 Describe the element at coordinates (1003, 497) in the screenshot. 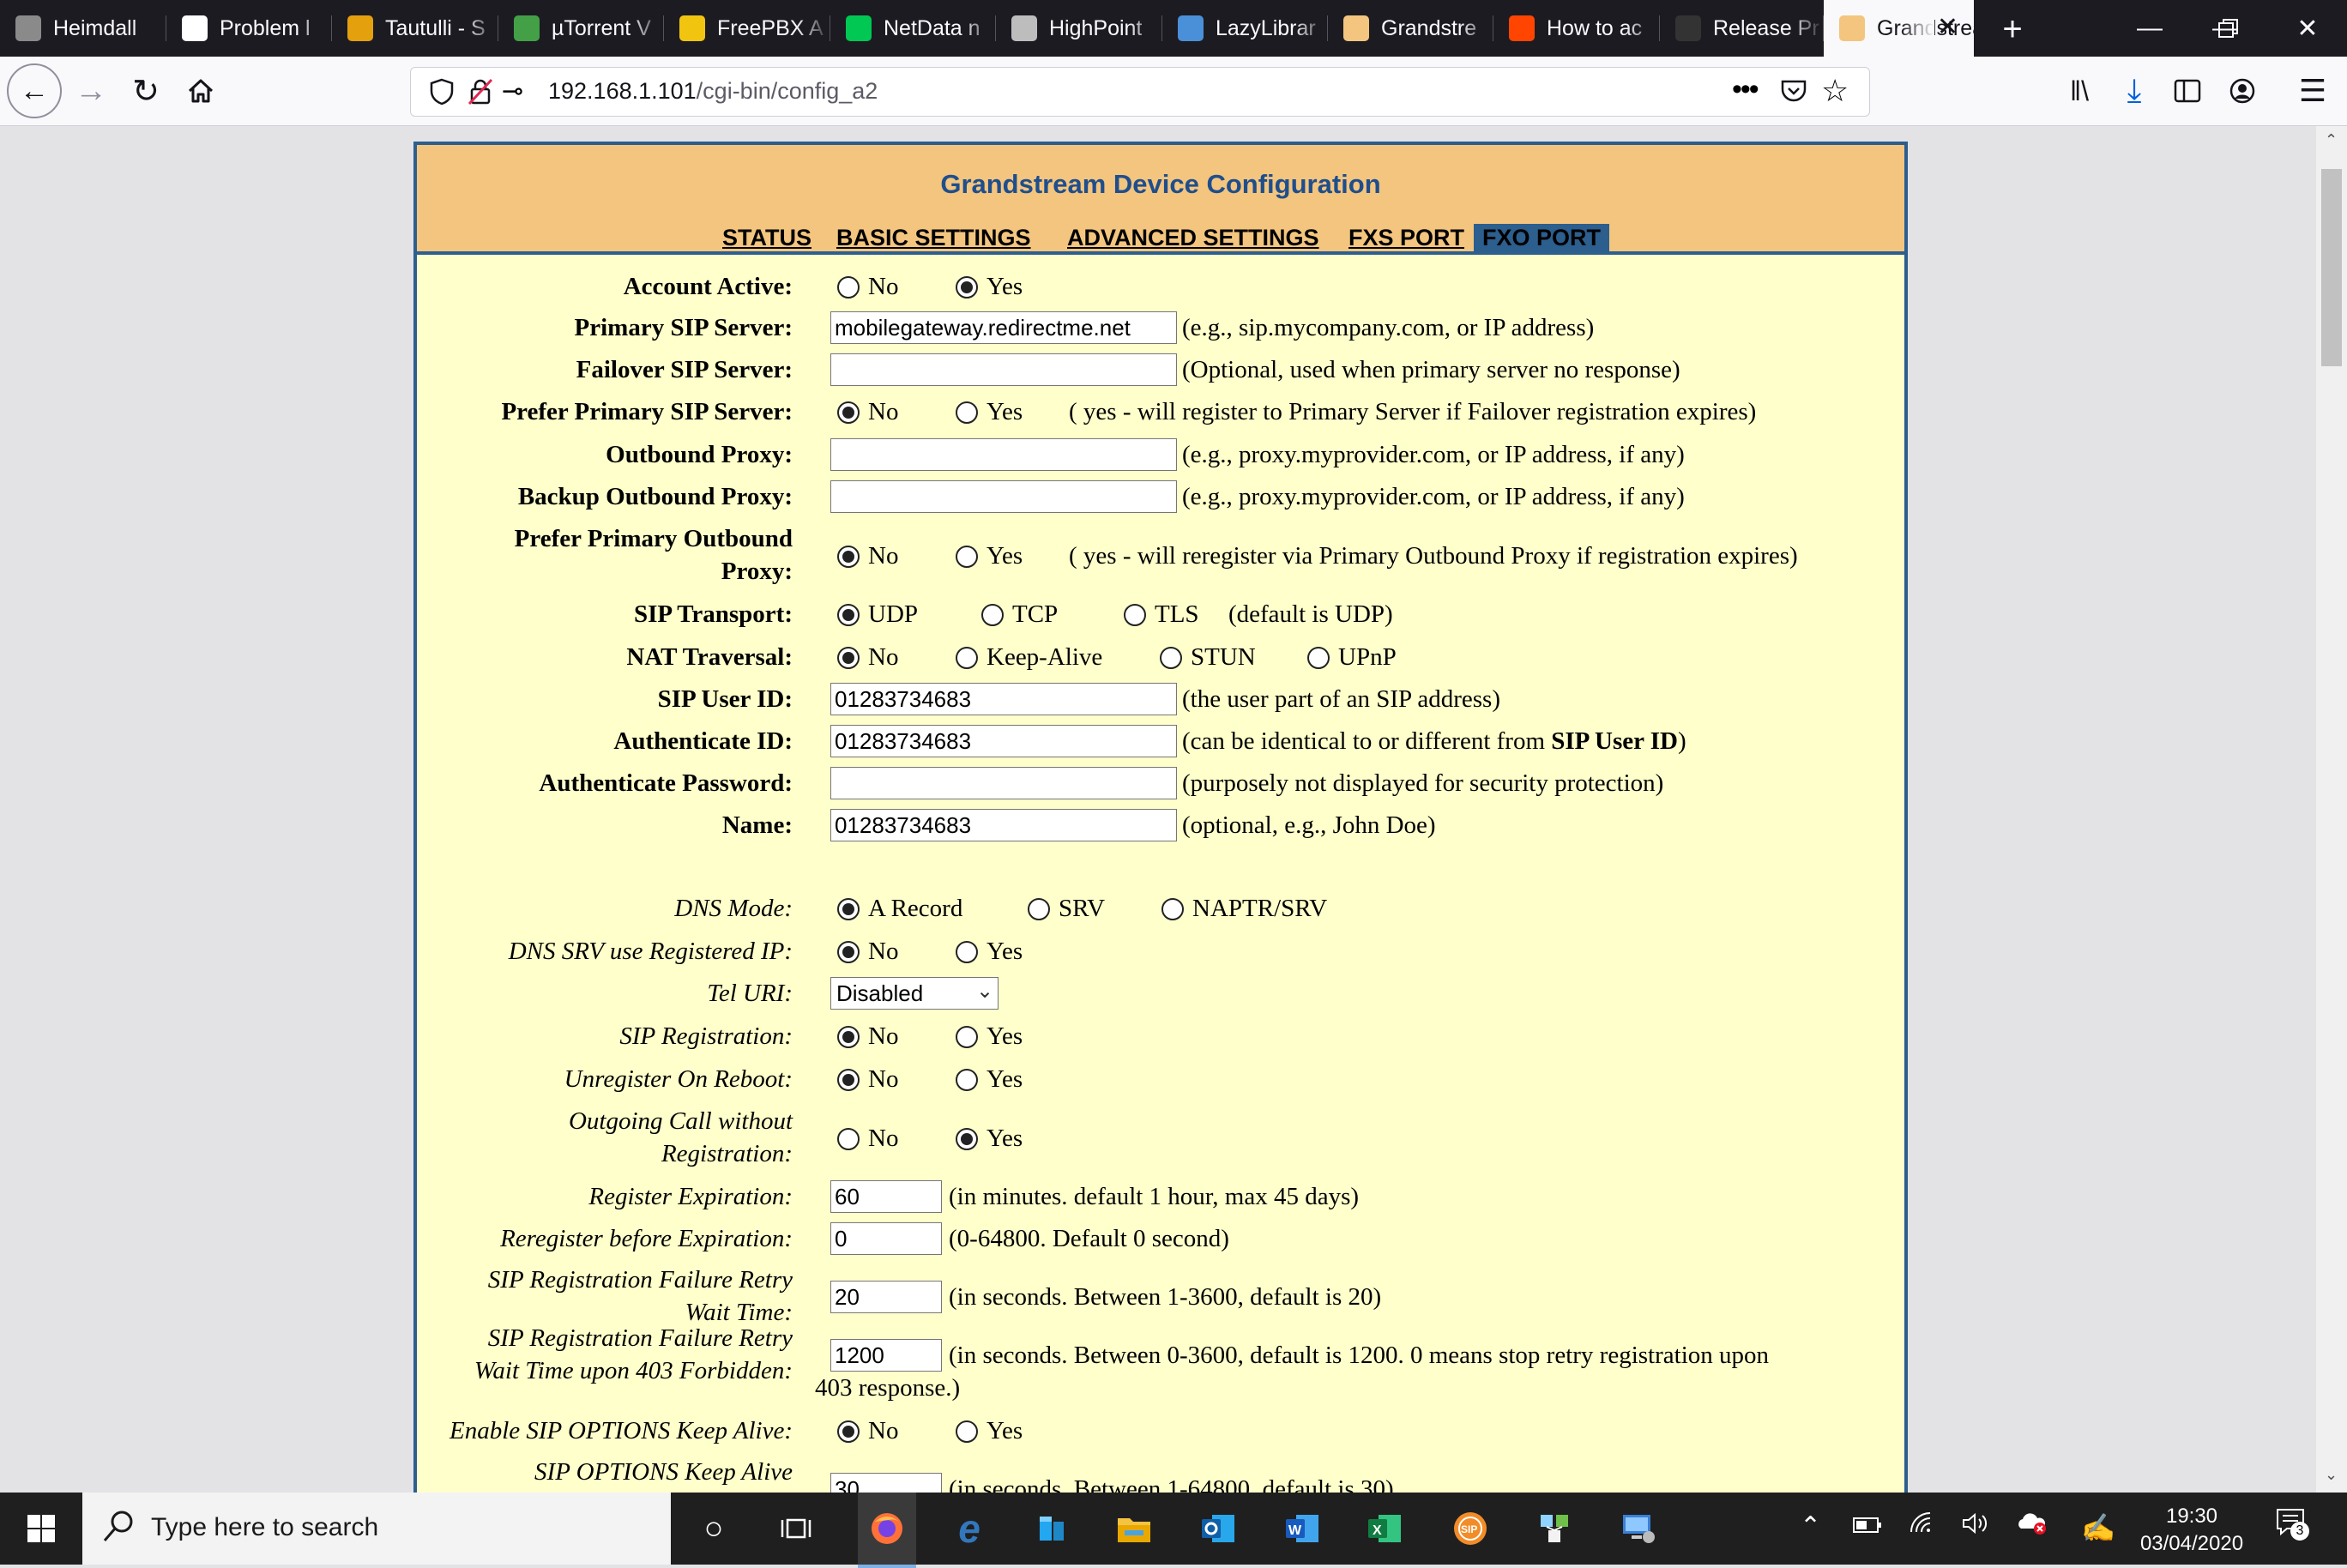

I see `backup_outbound_proxy-input` at that location.